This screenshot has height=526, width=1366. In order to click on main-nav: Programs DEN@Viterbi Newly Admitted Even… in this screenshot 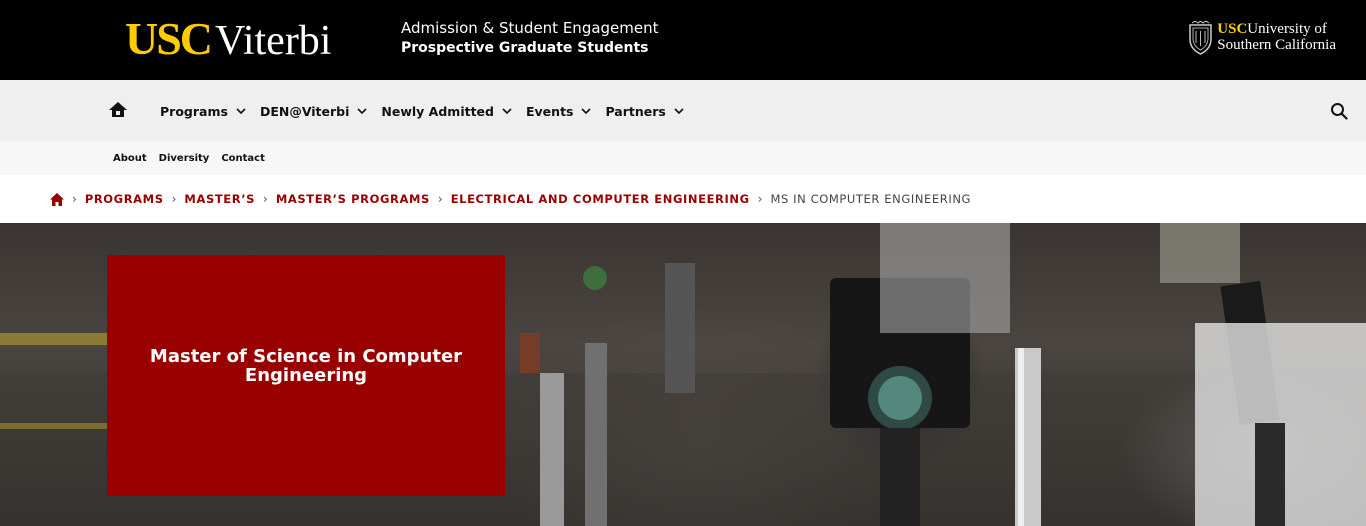, I will do `click(683, 111)`.